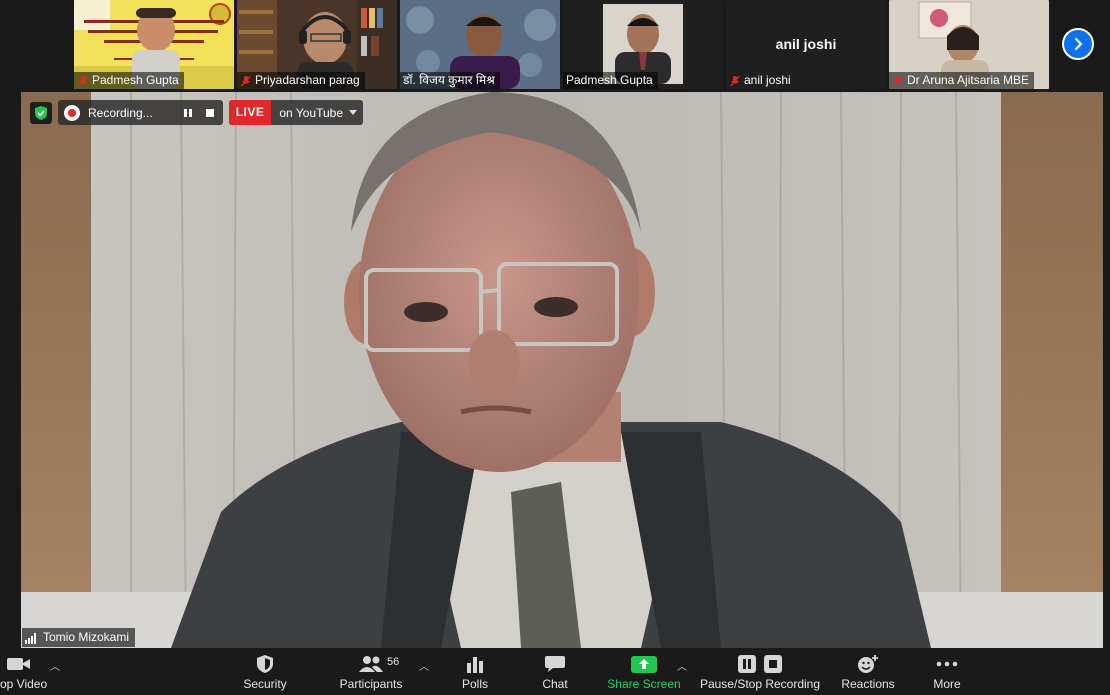 This screenshot has height=695, width=1110. I want to click on video-overlay-controls: Recording... LIVE on YouTube, so click(196, 112).